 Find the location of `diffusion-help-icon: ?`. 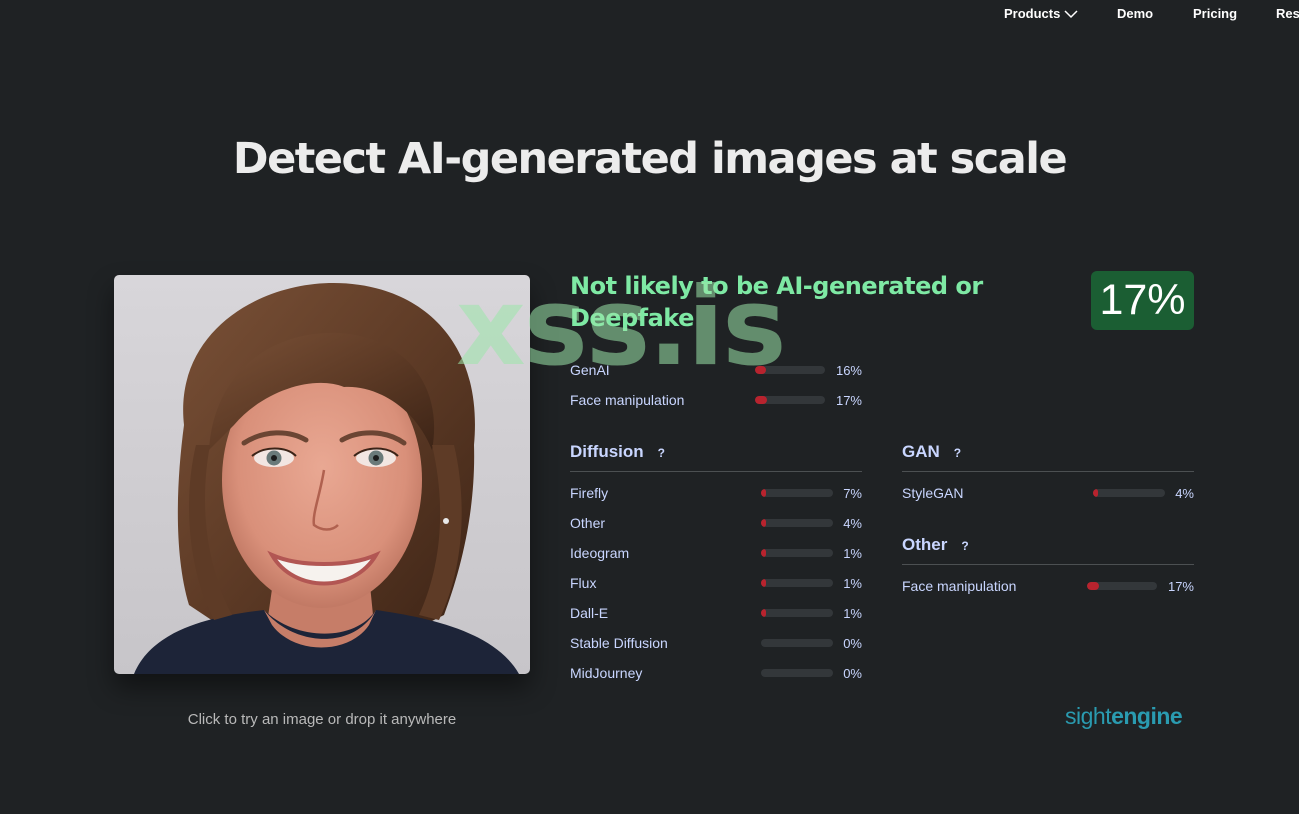

diffusion-help-icon: ? is located at coordinates (661, 453).